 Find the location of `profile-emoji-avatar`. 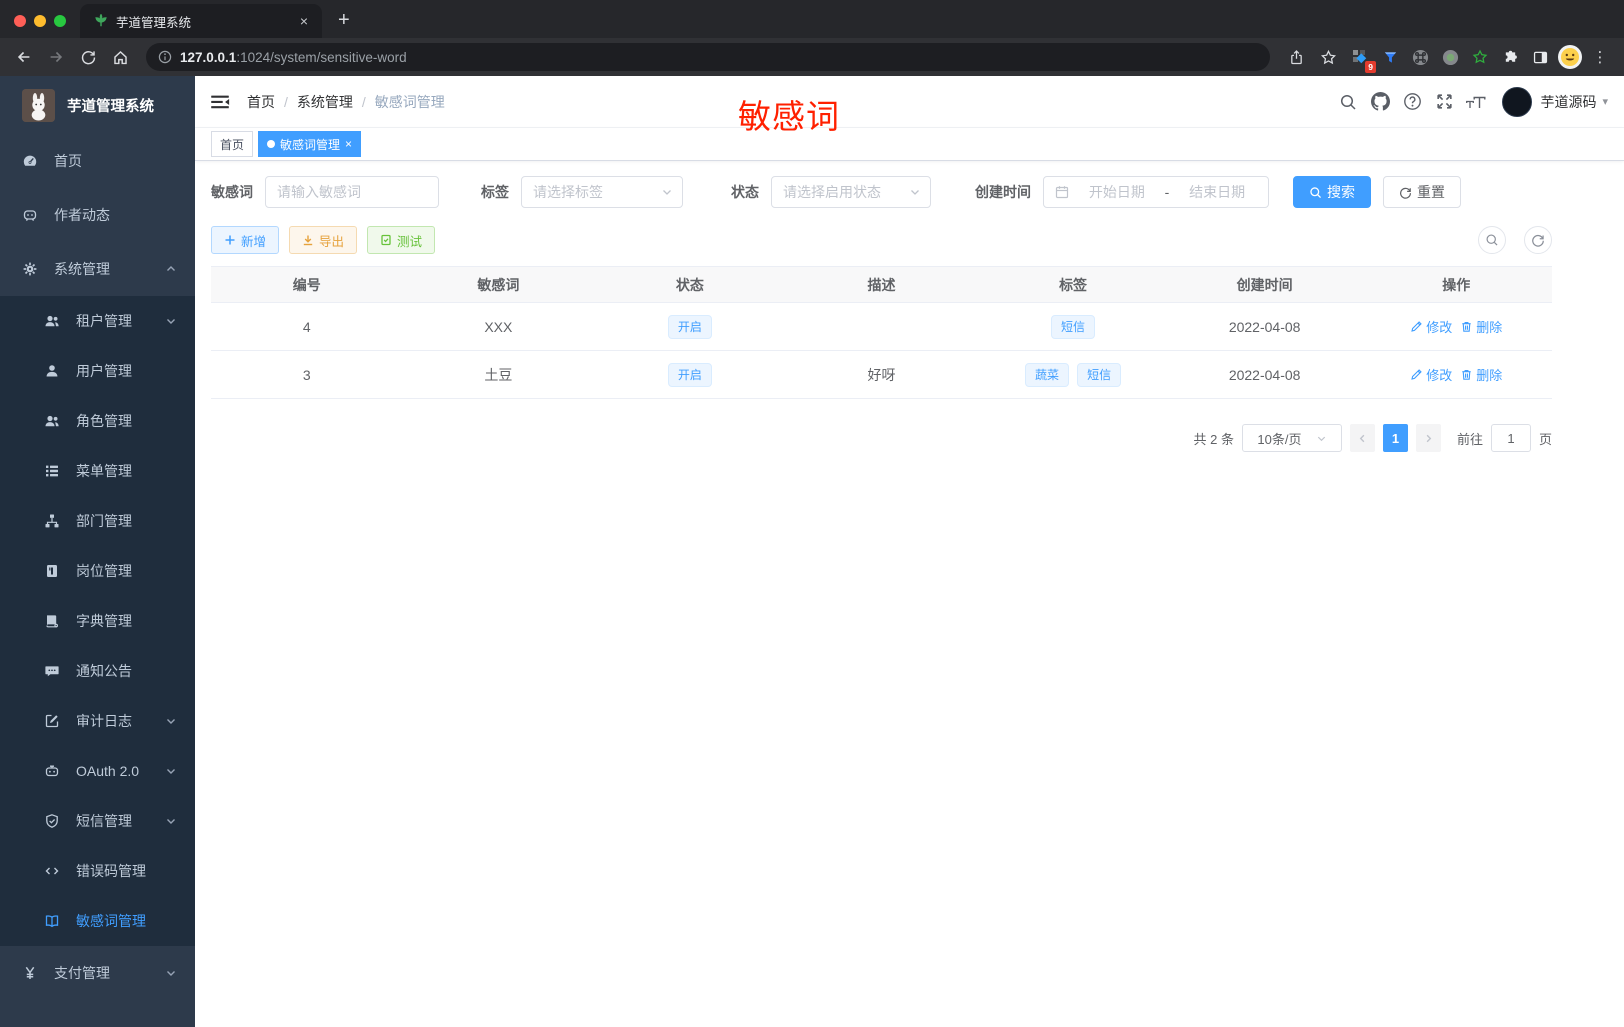

profile-emoji-avatar is located at coordinates (1570, 57).